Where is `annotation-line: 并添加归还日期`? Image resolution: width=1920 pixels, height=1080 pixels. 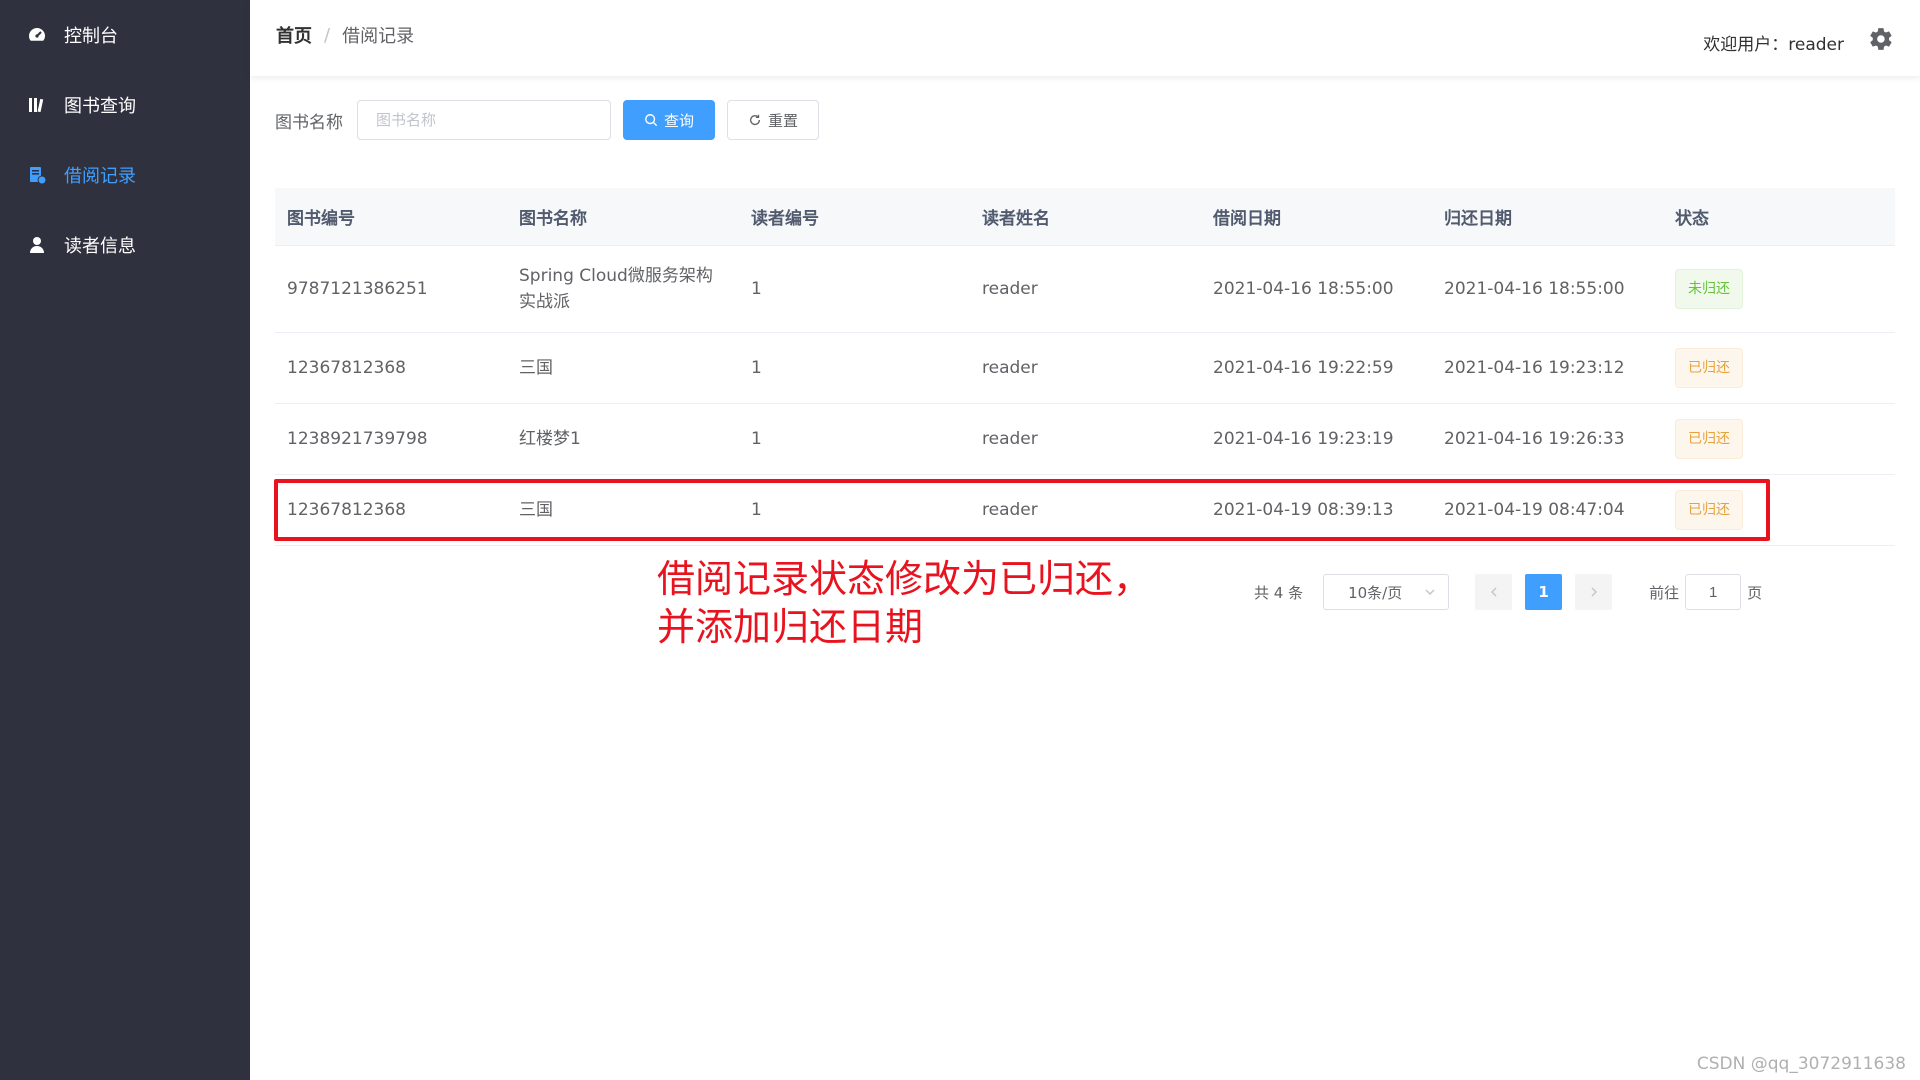 annotation-line: 并添加归还日期 is located at coordinates (790, 627).